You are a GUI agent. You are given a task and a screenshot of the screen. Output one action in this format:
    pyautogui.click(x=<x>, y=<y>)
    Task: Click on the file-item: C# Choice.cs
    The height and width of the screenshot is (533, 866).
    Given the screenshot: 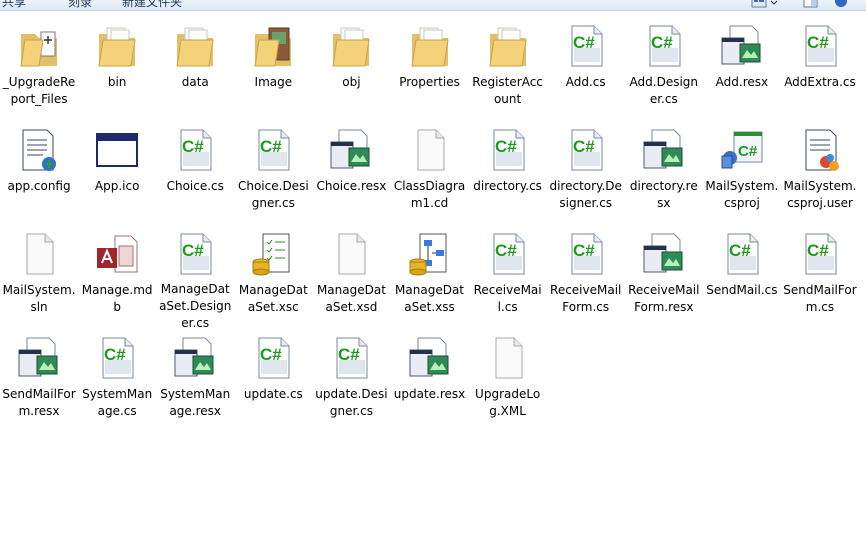 What is the action you would take?
    pyautogui.click(x=195, y=176)
    